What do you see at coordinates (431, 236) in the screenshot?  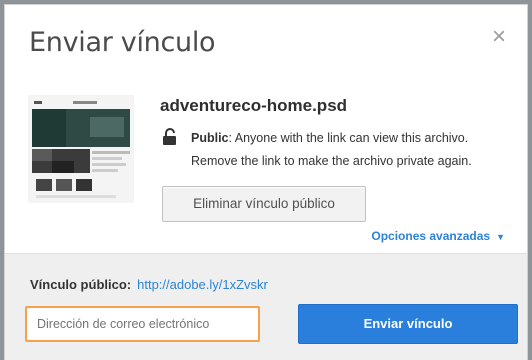 I see `advanced-options-label: Opciones avanzadas` at bounding box center [431, 236].